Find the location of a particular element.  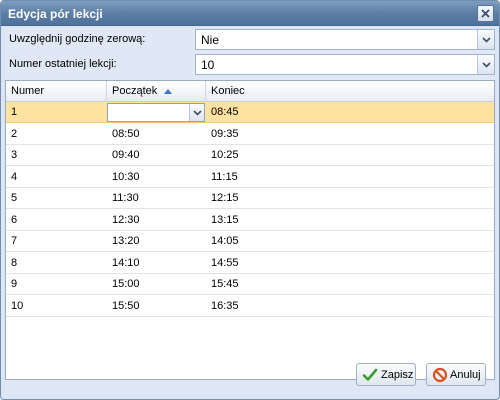

save-button: Zapisz is located at coordinates (386, 374).